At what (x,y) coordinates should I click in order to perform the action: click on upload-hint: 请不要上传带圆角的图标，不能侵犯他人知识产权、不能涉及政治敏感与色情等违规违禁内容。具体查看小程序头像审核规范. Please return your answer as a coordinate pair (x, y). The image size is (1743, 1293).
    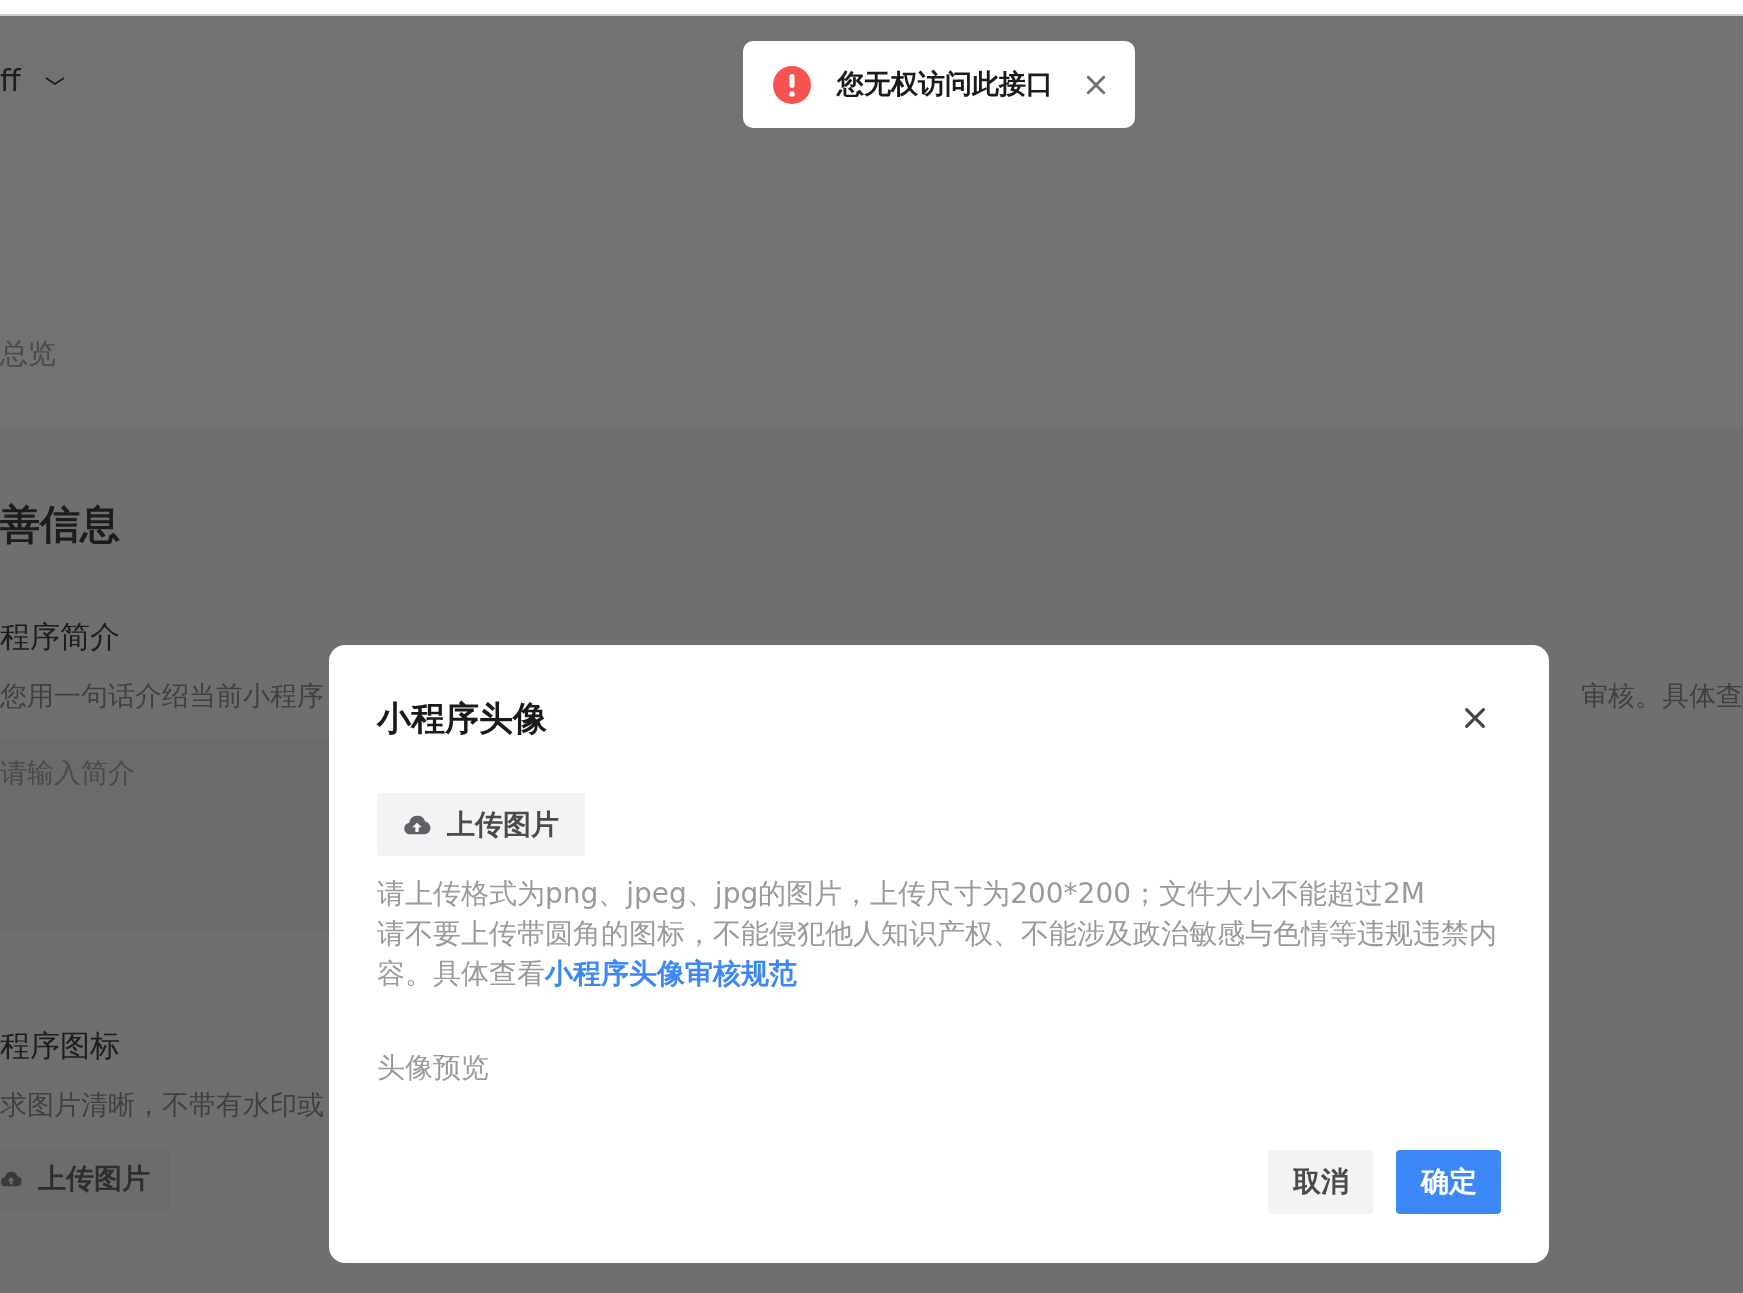
    Looking at the image, I should click on (937, 954).